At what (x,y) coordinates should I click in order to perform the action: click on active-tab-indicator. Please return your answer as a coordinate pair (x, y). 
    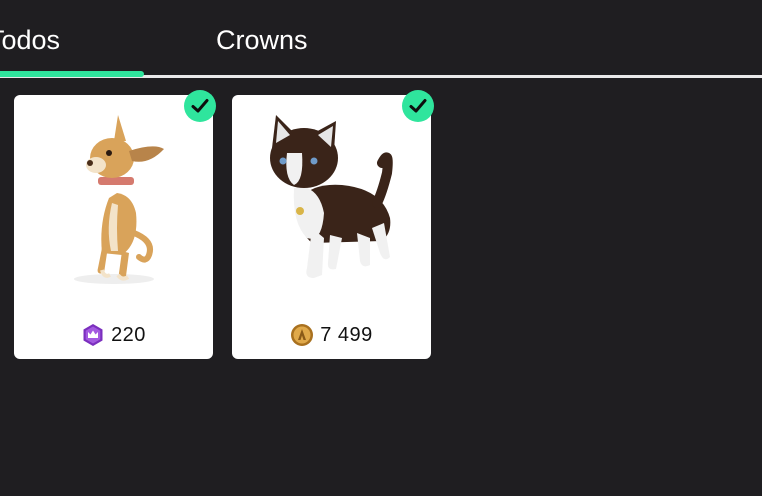
    Looking at the image, I should click on (72, 74).